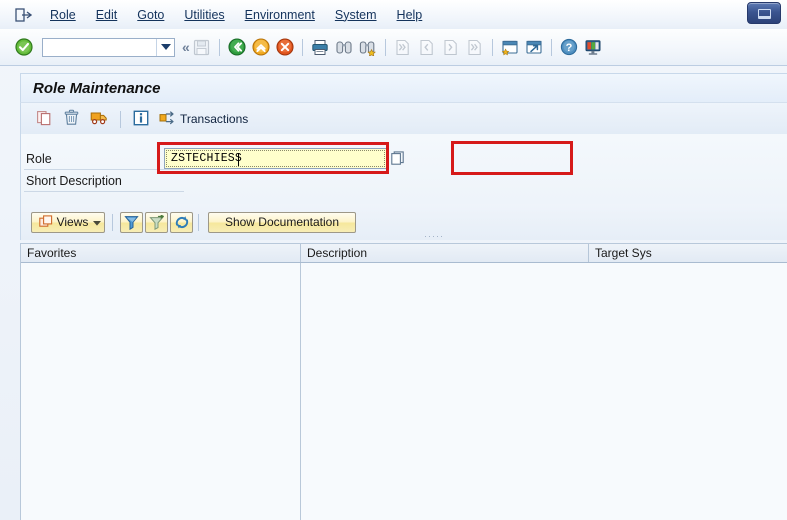 The image size is (787, 520). What do you see at coordinates (214, 119) in the screenshot?
I see `transactions-label: Transactions` at bounding box center [214, 119].